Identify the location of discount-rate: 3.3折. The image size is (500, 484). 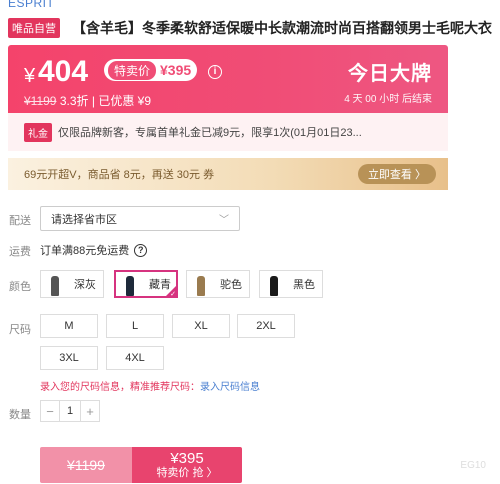
(74, 101).